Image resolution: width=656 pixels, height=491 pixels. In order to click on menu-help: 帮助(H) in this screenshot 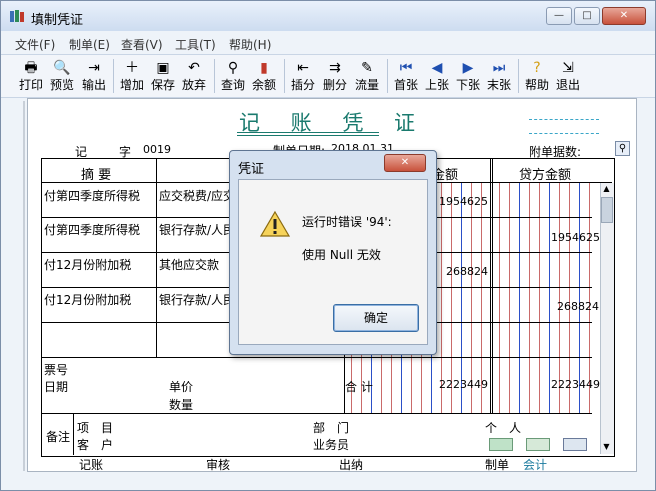, I will do `click(250, 44)`.